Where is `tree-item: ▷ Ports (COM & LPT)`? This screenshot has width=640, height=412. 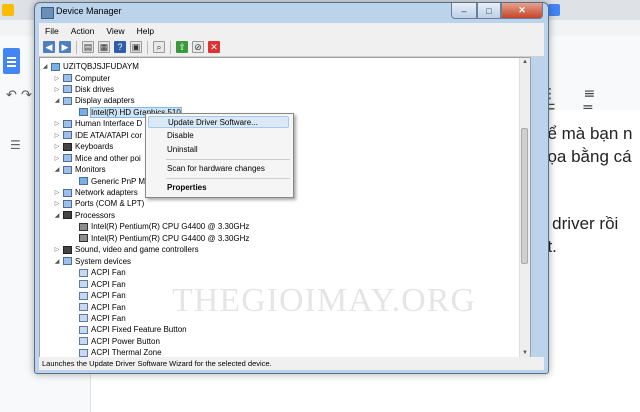
tree-item: ▷ Ports (COM & LPT) is located at coordinates (99, 203).